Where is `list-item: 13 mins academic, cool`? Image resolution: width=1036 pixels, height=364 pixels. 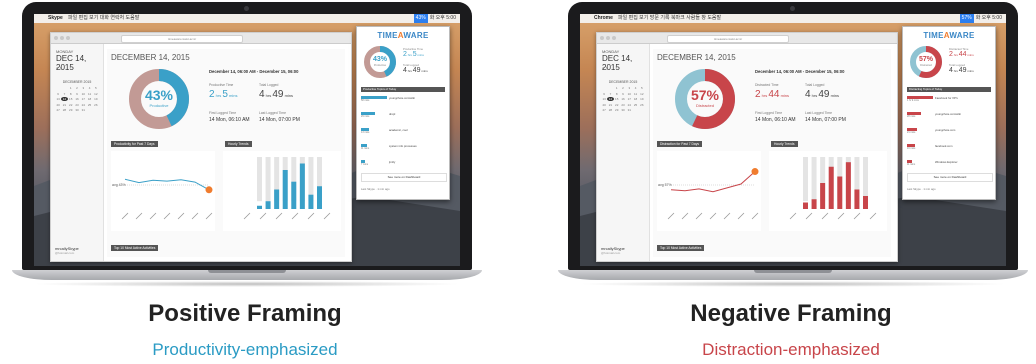
list-item: 13 mins academic, cool is located at coordinates (403, 131).